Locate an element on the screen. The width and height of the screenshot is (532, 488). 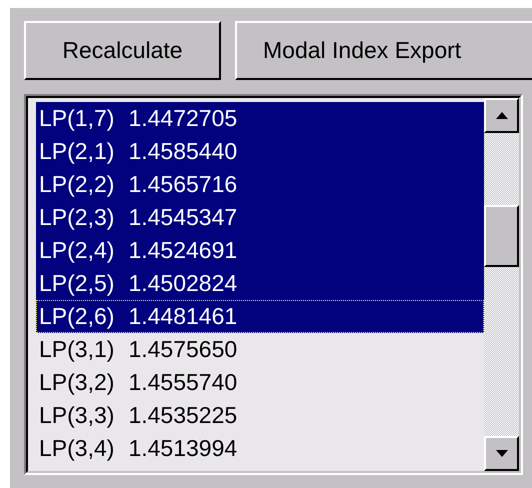
up-arrow-icon is located at coordinates (502, 115).